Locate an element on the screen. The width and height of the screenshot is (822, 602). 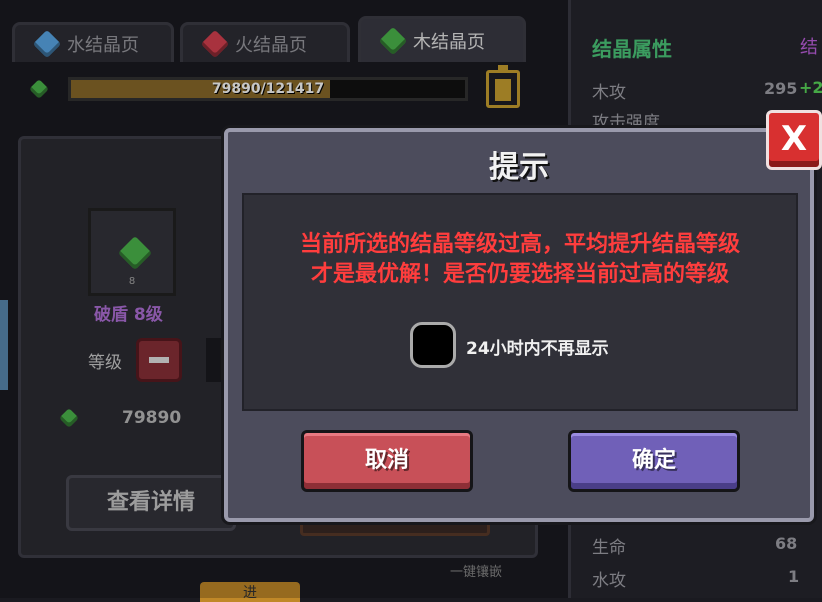
dont-show-again-label: 24小时内不再显示 is located at coordinates (537, 346).